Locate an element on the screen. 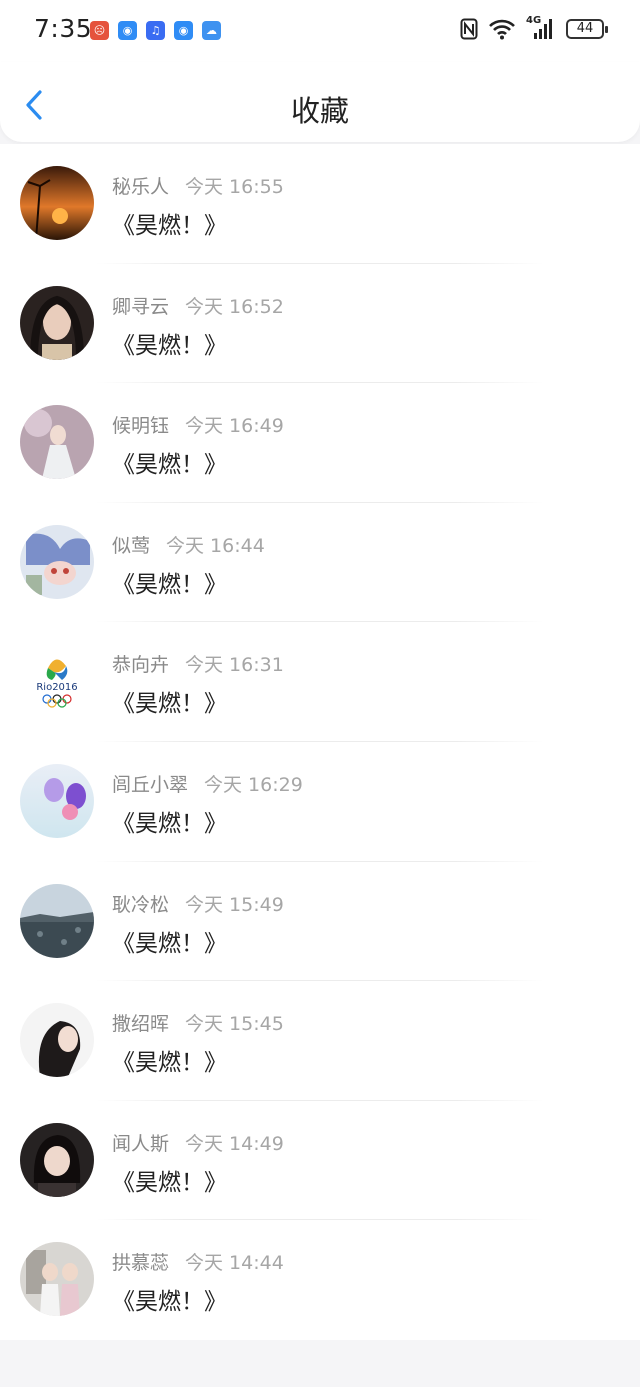 The width and height of the screenshot is (640, 1387). timestamp: 今天 16:44 is located at coordinates (215, 545).